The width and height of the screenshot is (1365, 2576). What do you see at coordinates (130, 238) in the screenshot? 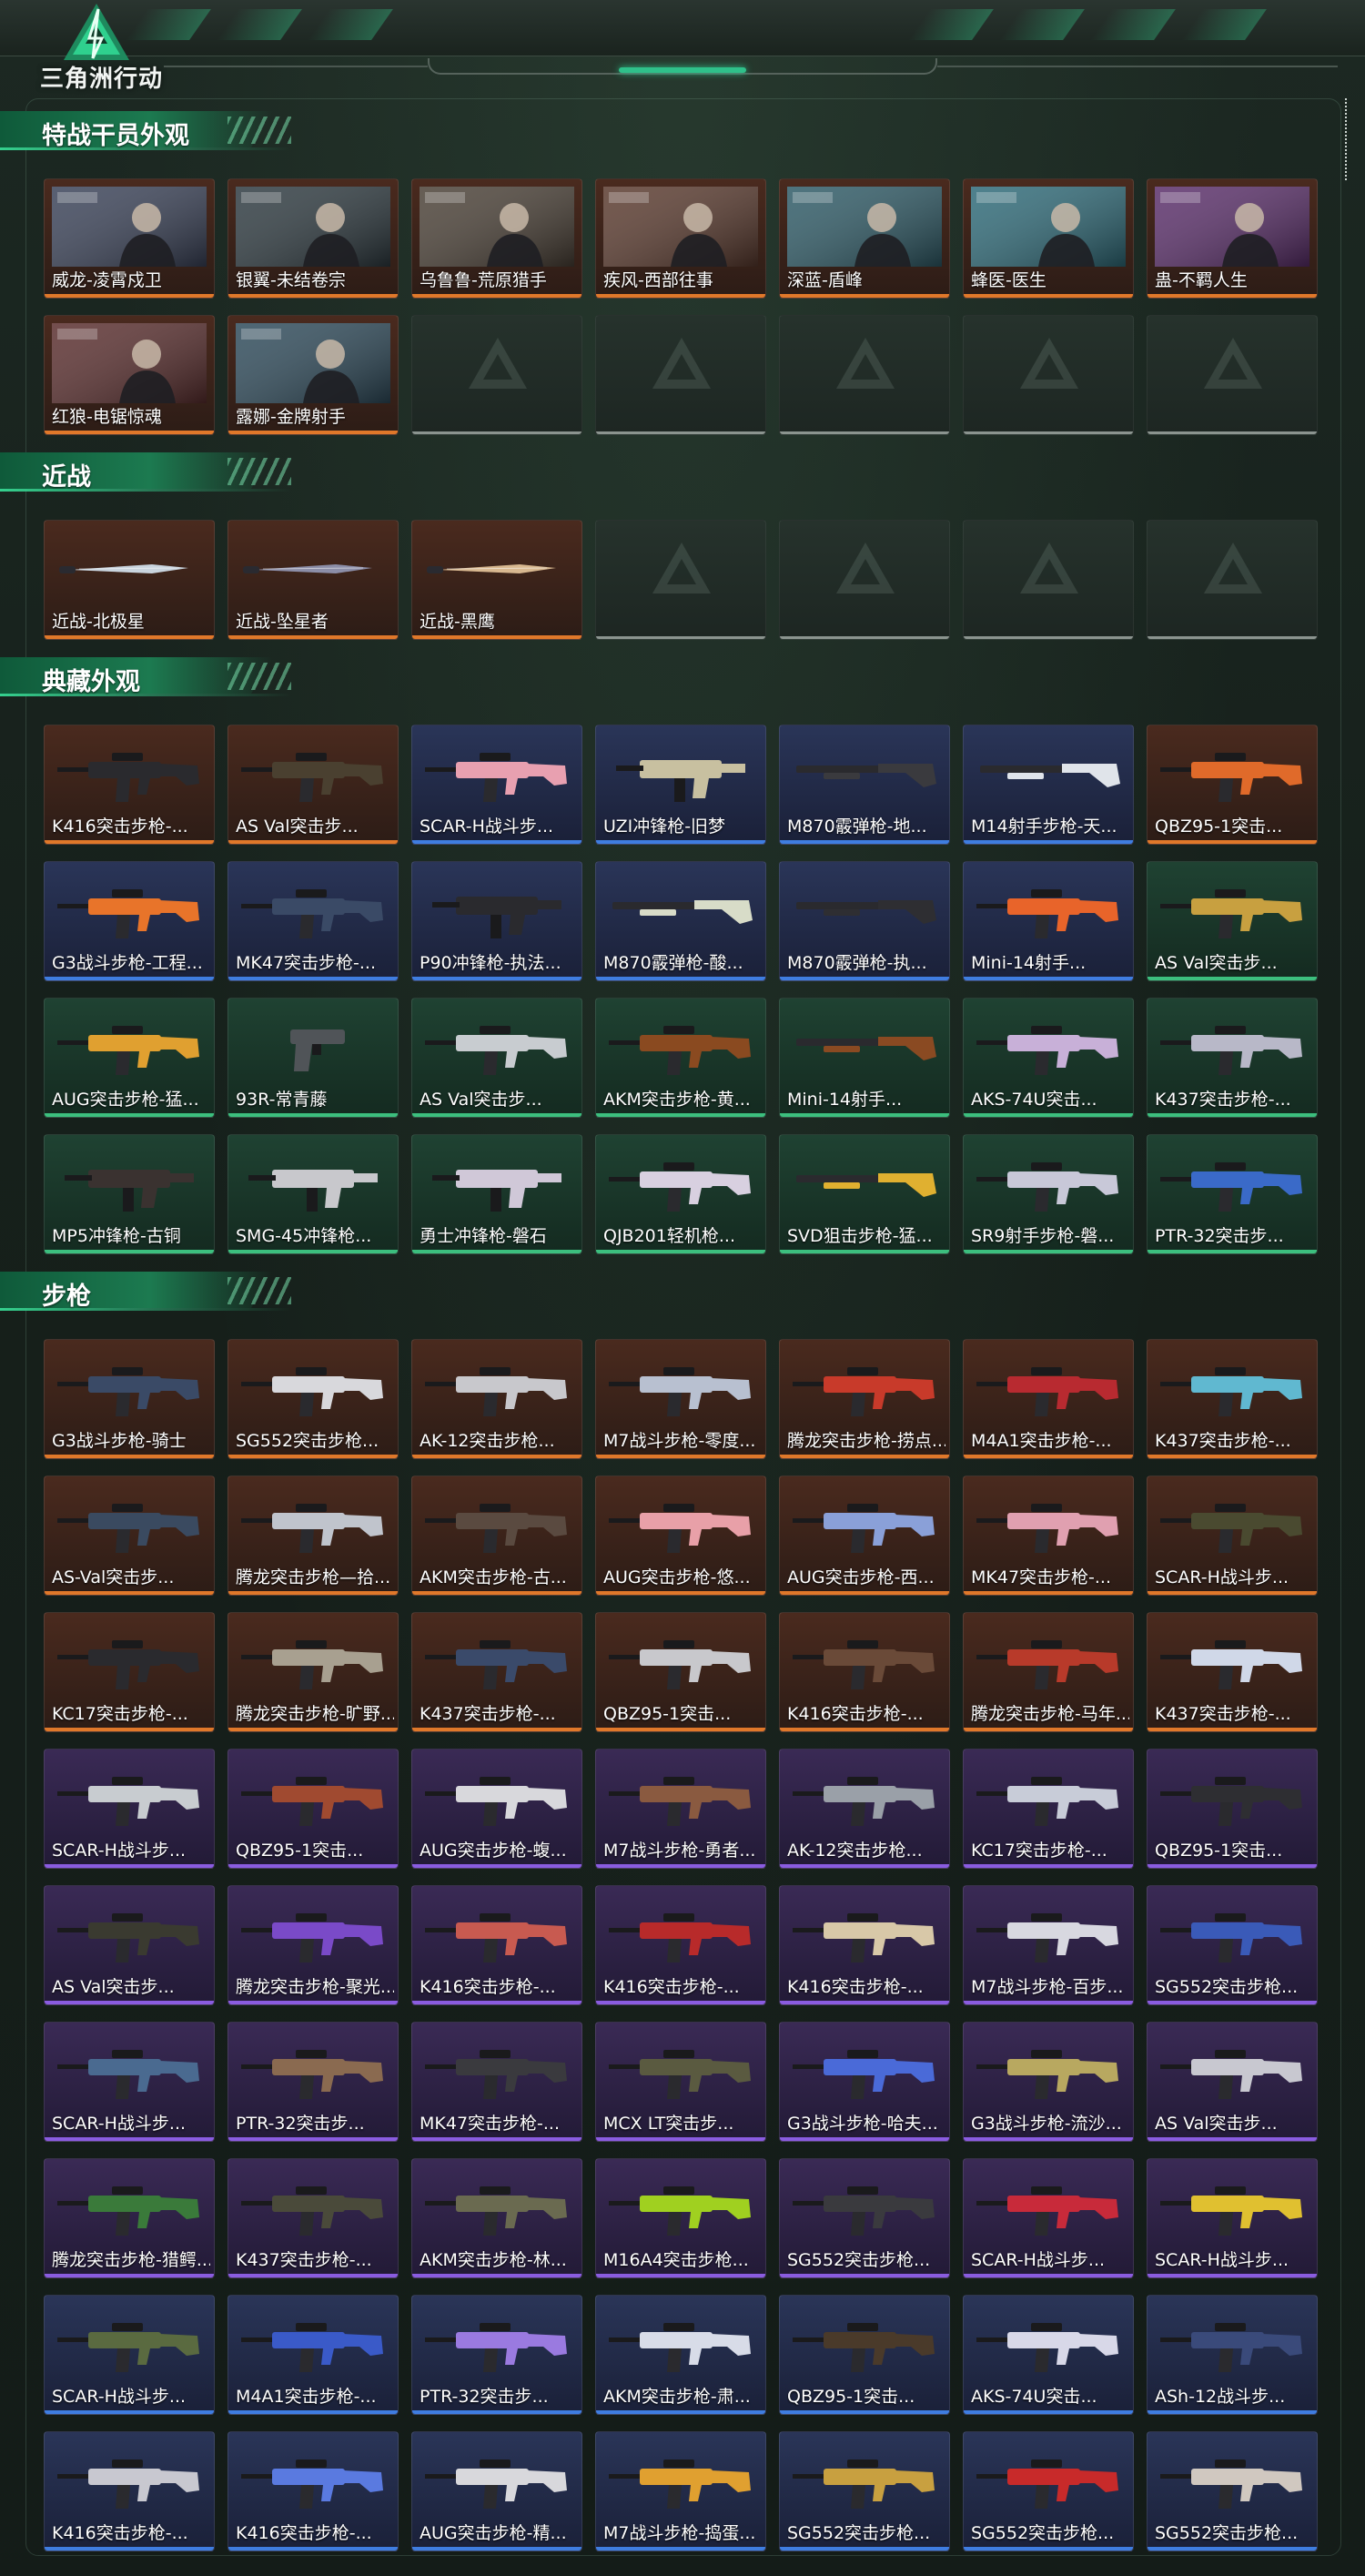
I see `skin-card: 威龙-凌霄戍卫` at bounding box center [130, 238].